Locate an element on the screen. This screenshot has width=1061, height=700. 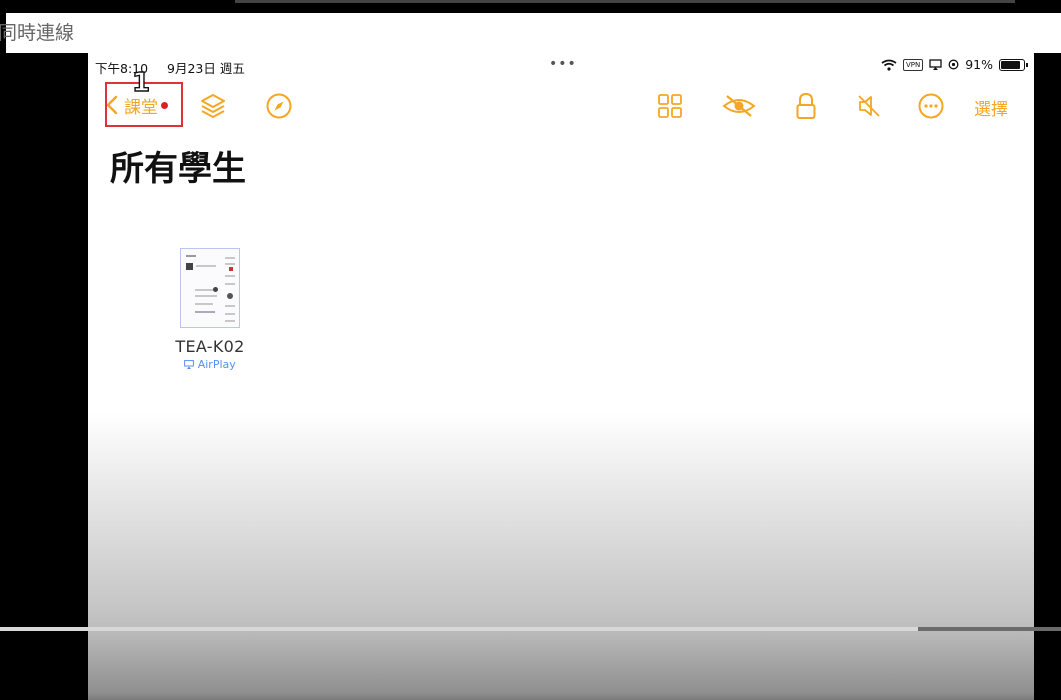
status-date: 9月23日 週五 is located at coordinates (206, 68).